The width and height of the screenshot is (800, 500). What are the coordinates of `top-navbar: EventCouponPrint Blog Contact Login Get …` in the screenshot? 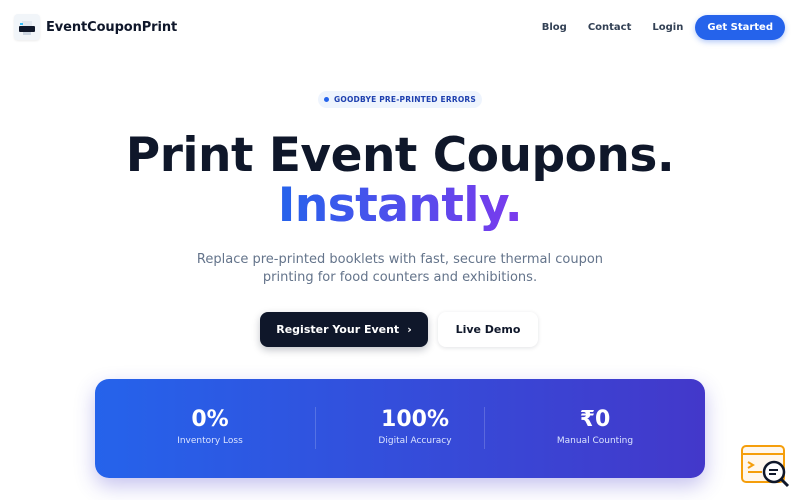 It's located at (400, 27).